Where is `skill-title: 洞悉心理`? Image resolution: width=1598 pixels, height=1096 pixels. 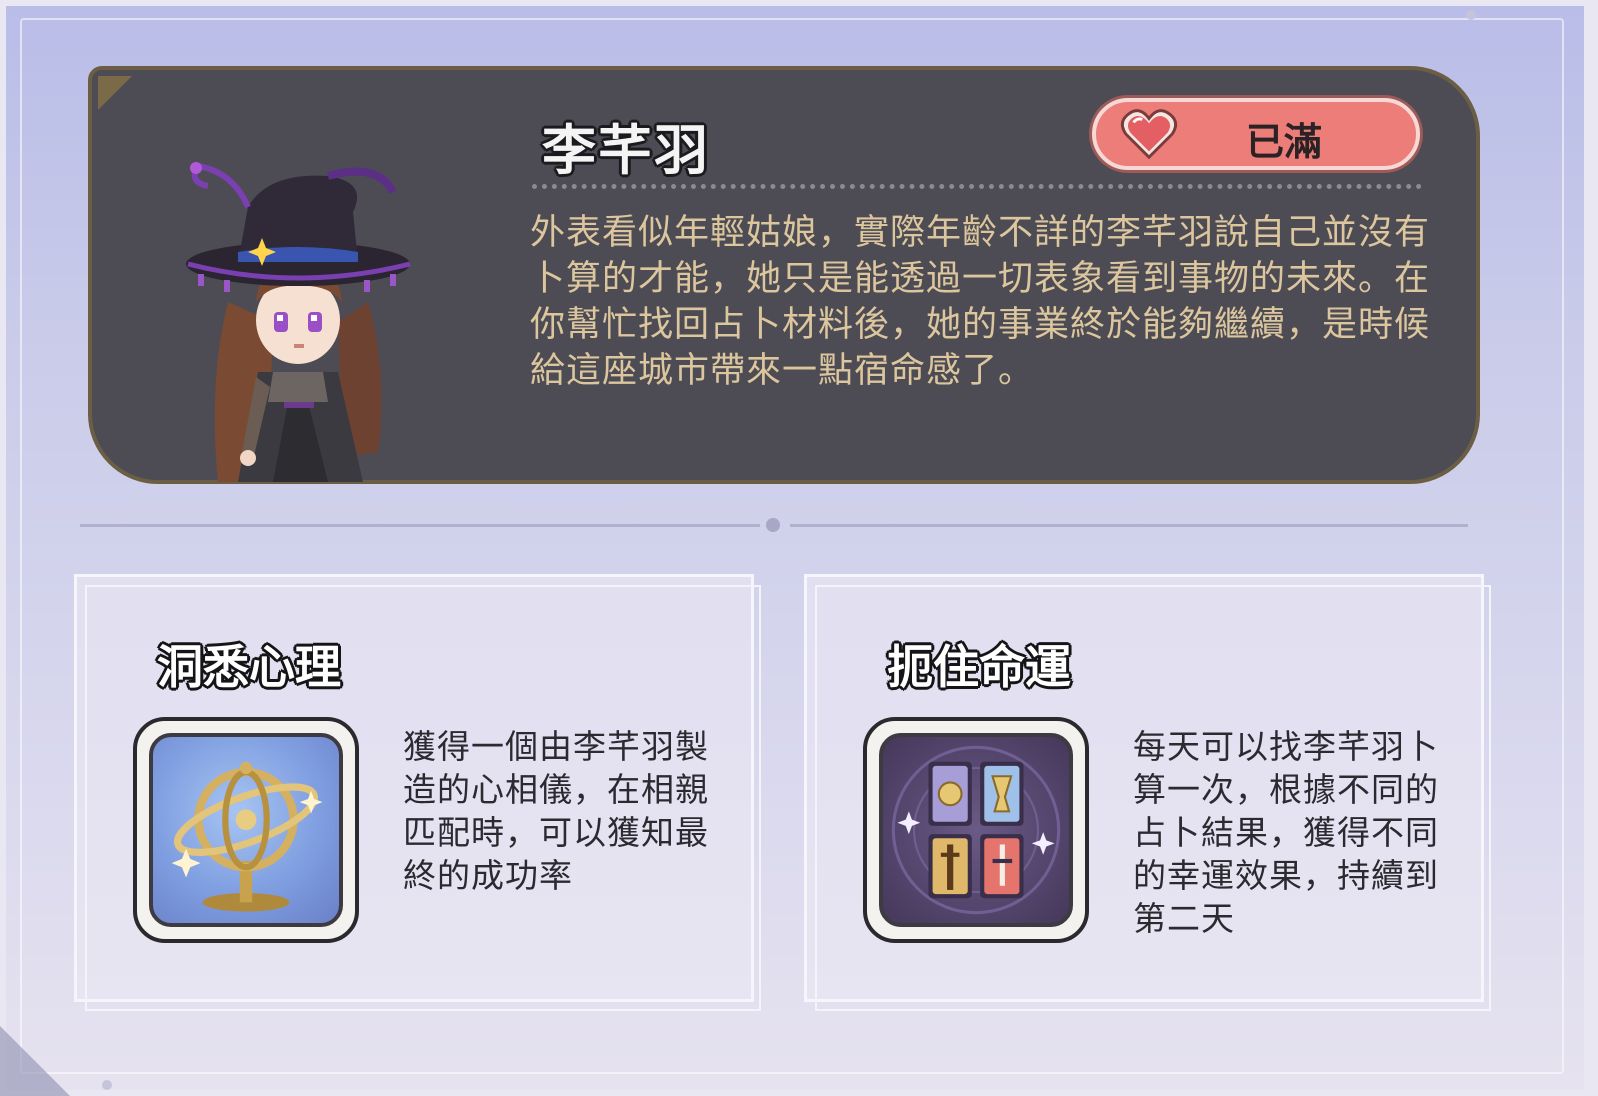
skill-title: 洞悉心理 is located at coordinates (249, 667).